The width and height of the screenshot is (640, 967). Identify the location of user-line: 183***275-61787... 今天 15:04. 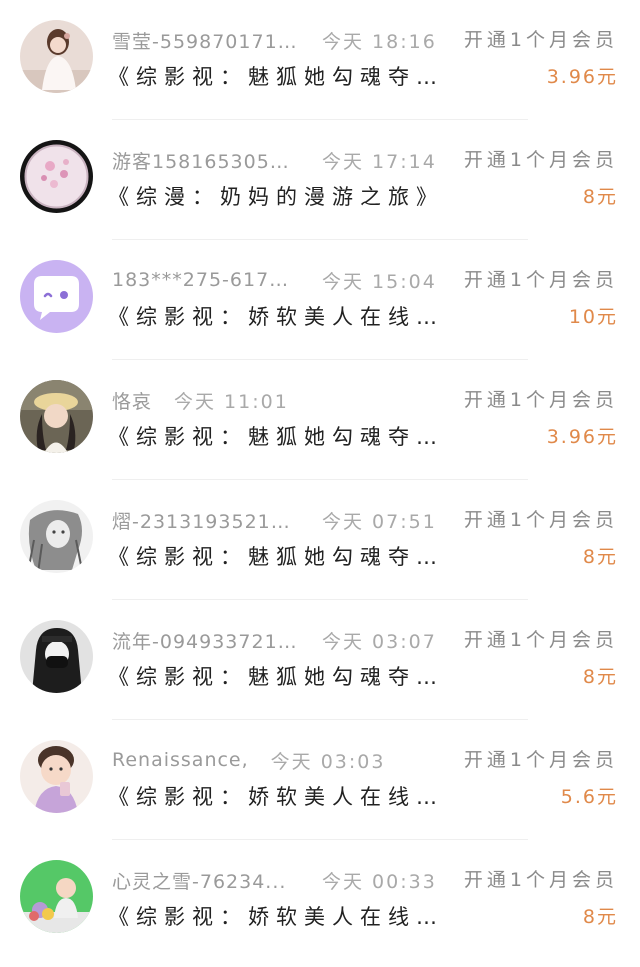
(274, 280).